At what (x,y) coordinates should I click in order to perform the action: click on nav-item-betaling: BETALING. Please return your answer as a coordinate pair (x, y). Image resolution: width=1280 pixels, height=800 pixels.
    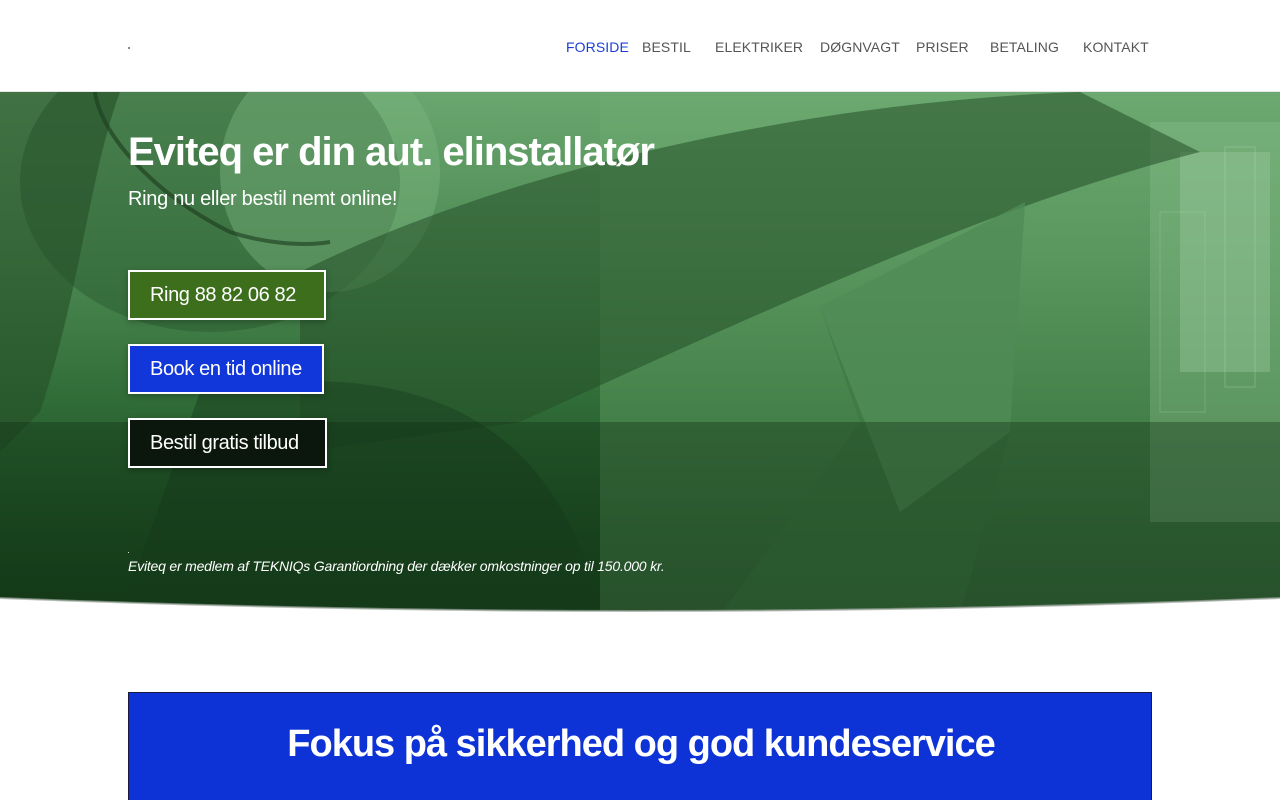
    Looking at the image, I should click on (1024, 47).